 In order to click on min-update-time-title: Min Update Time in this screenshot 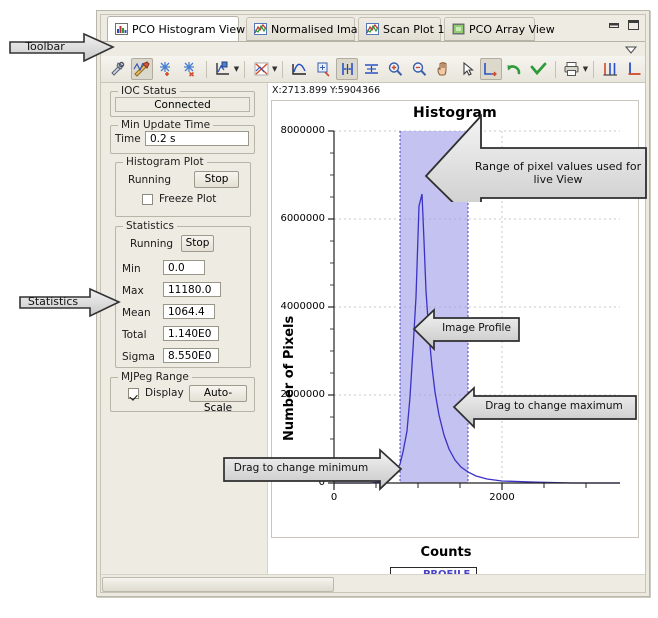, I will do `click(166, 125)`.